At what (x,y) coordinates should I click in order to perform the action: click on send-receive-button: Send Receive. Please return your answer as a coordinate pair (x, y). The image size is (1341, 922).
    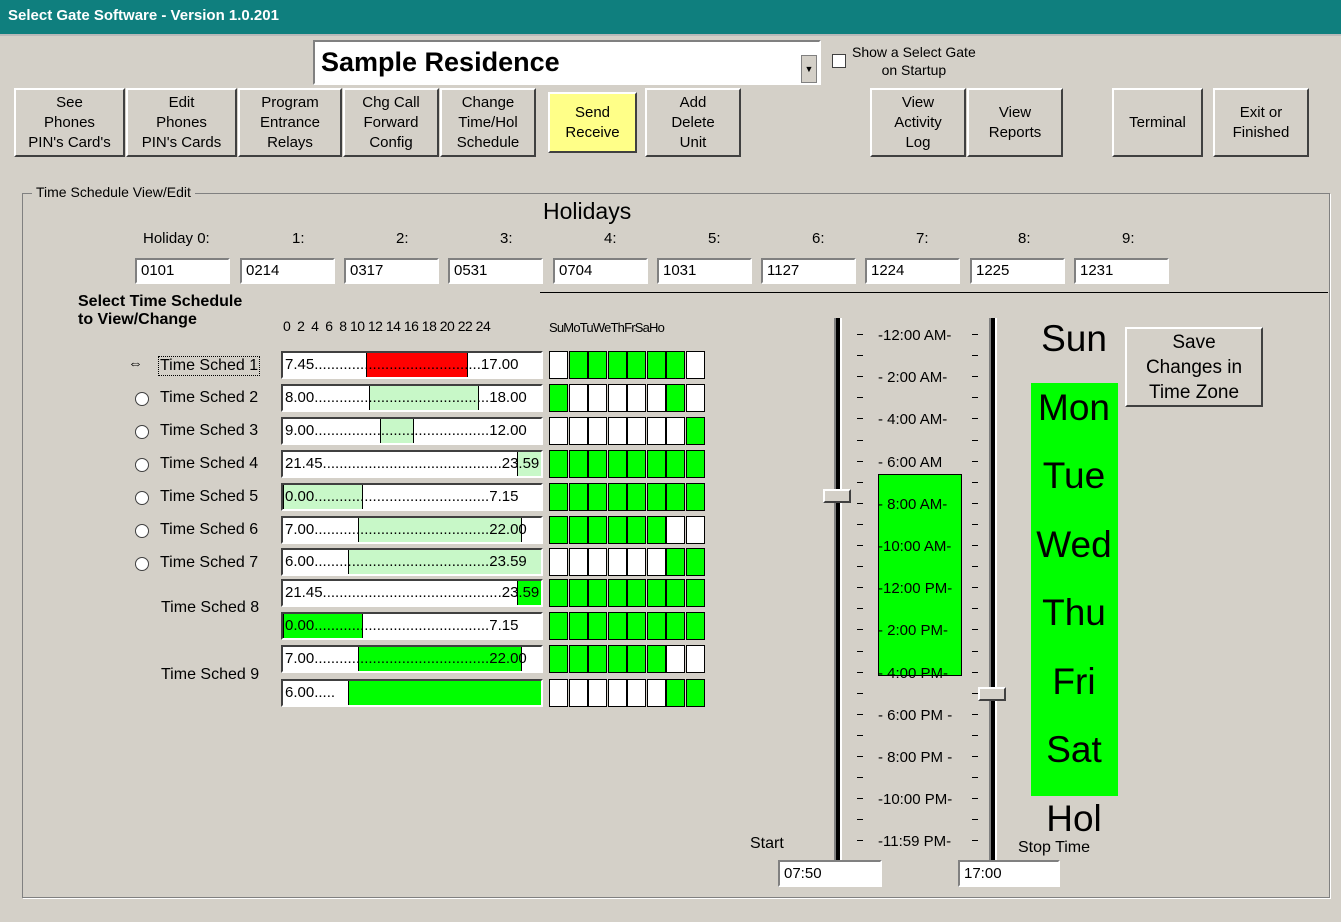
    Looking at the image, I should click on (592, 122).